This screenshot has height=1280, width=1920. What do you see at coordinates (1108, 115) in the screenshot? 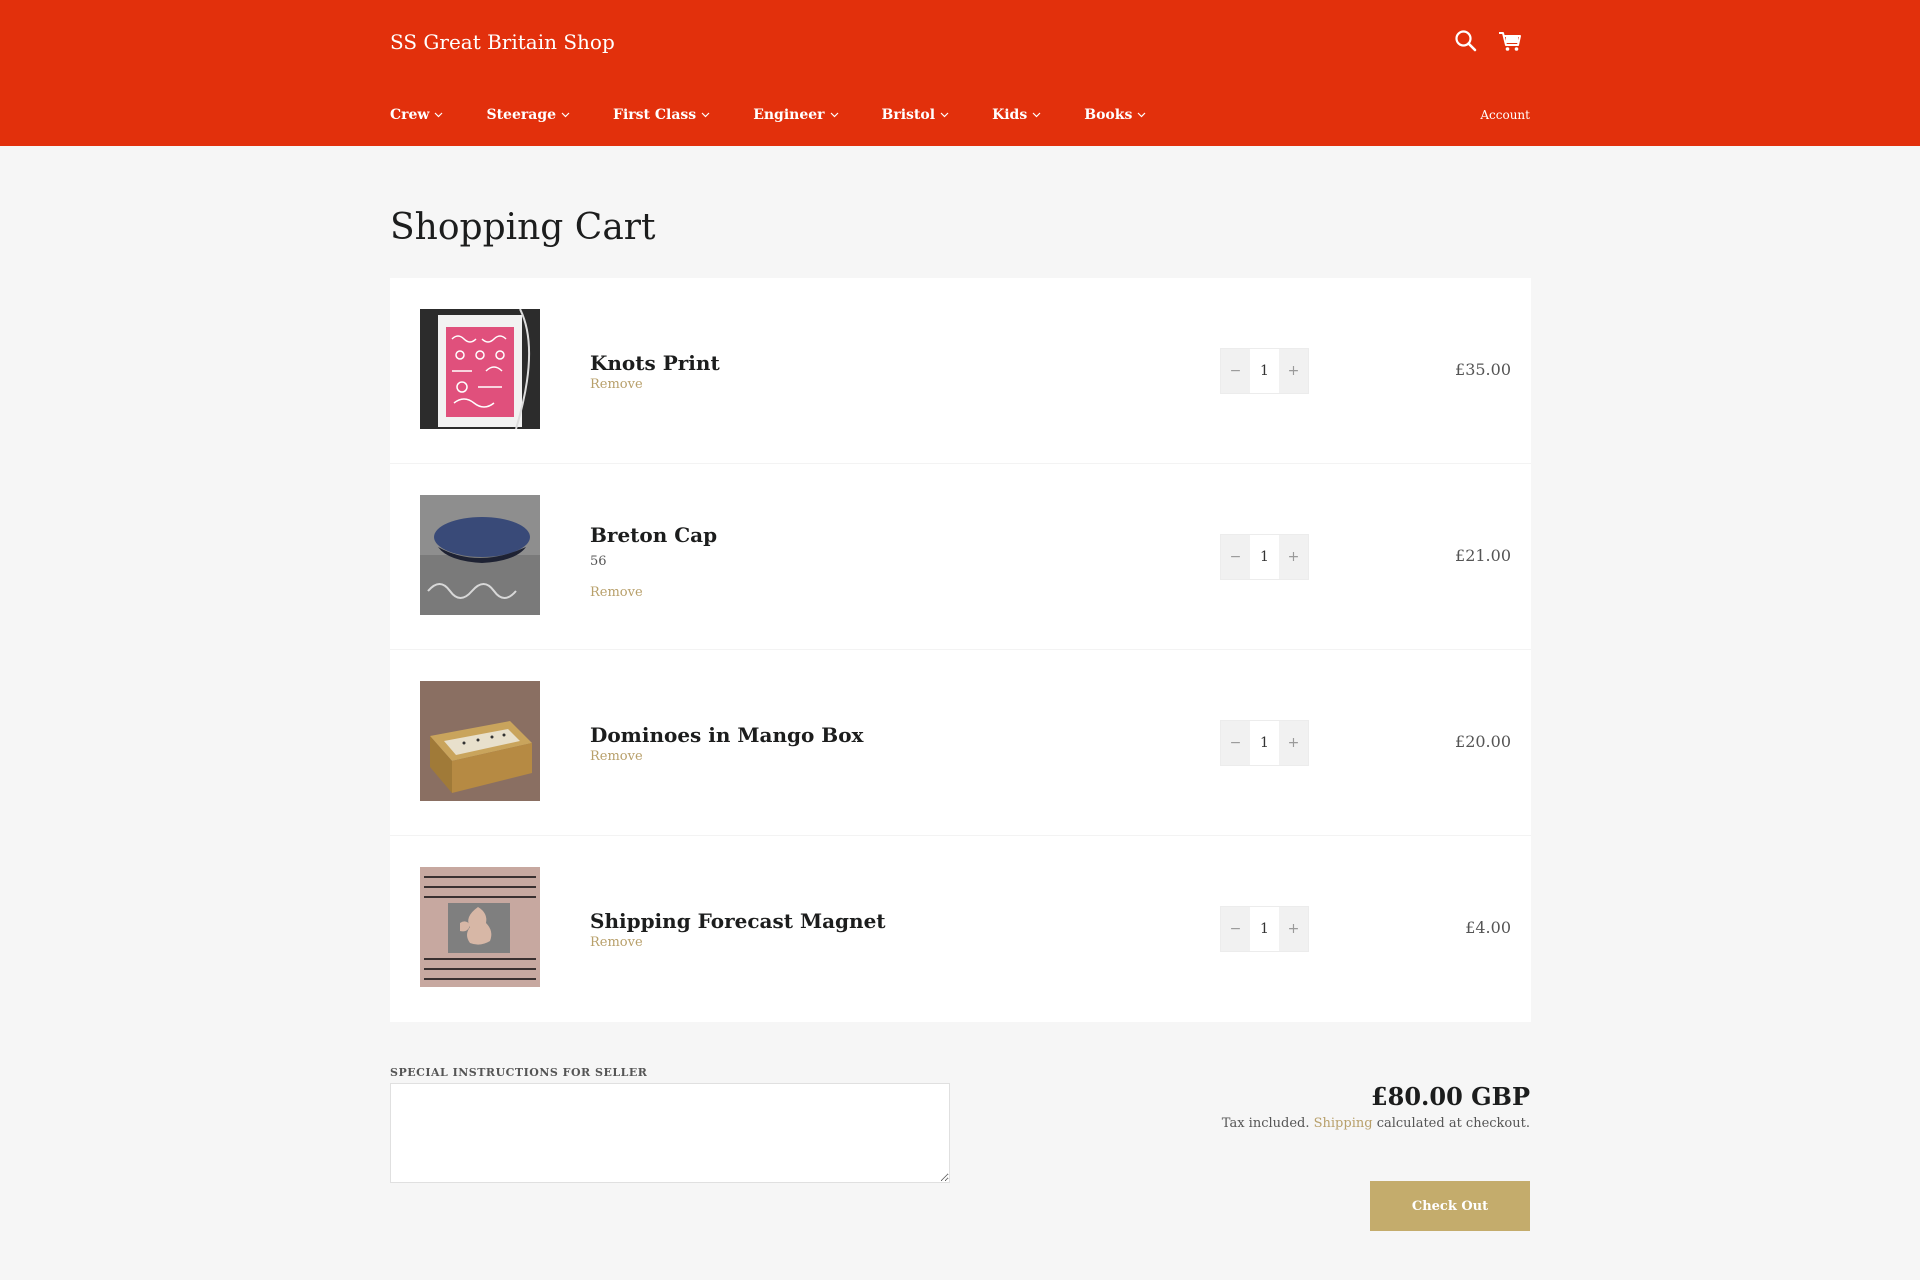
I see `nav-item-label: Books` at bounding box center [1108, 115].